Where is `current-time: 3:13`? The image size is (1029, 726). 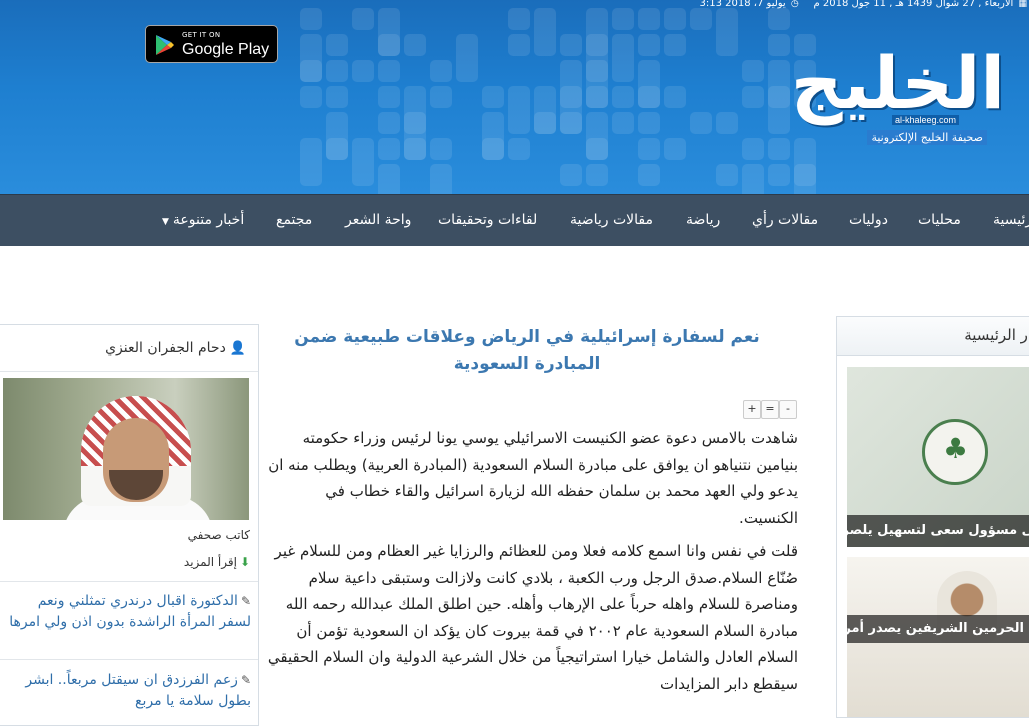 current-time: 3:13 is located at coordinates (710, 4).